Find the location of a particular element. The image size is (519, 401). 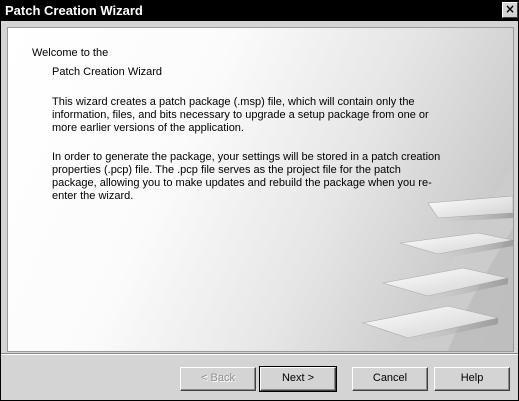

next-button: Next > is located at coordinates (298, 379).